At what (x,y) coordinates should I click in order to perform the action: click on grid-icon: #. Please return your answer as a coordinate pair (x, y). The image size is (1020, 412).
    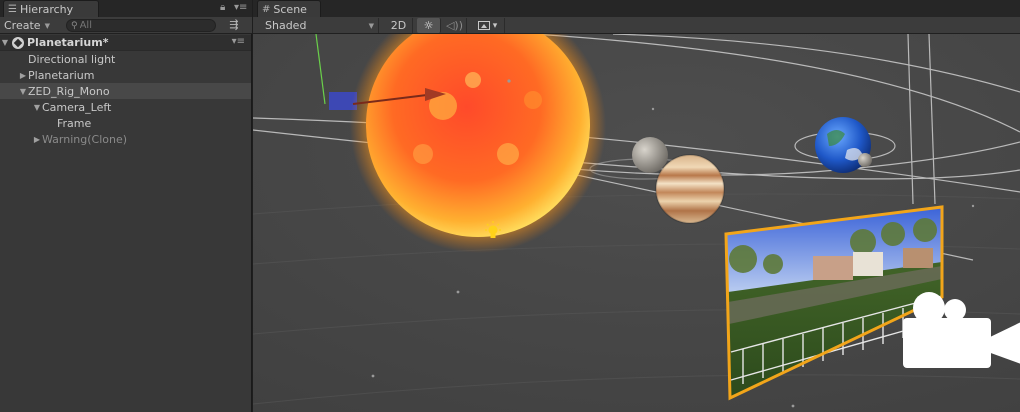
    Looking at the image, I should click on (266, 9).